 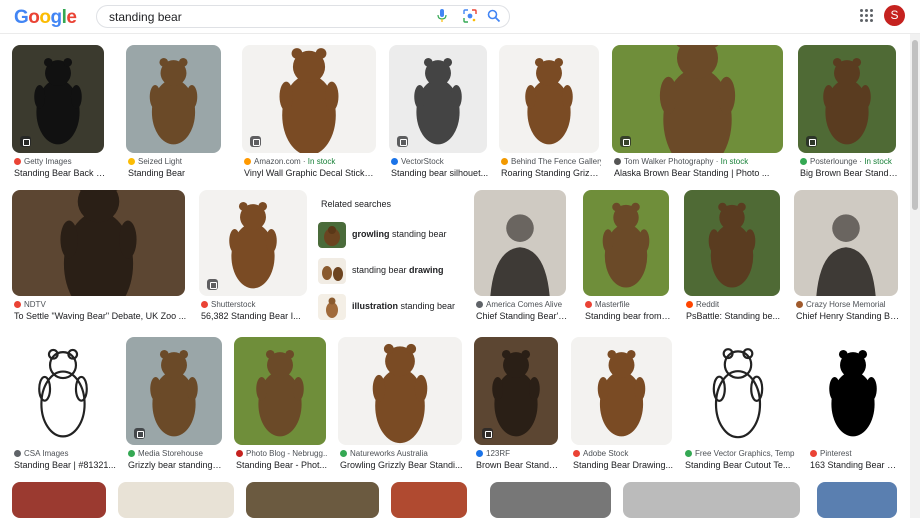 I want to click on result-source: Tom Walker Photography · In stock, so click(x=699, y=161).